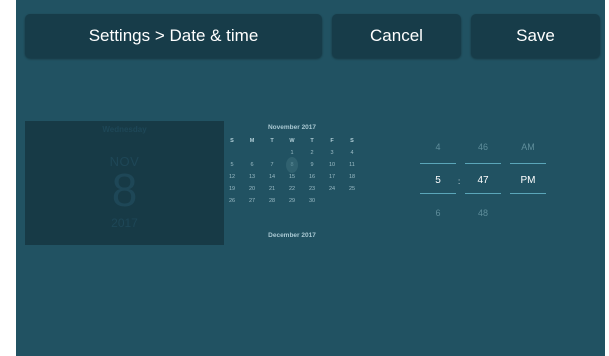  I want to click on calendar-day-label: 11, so click(352, 165).